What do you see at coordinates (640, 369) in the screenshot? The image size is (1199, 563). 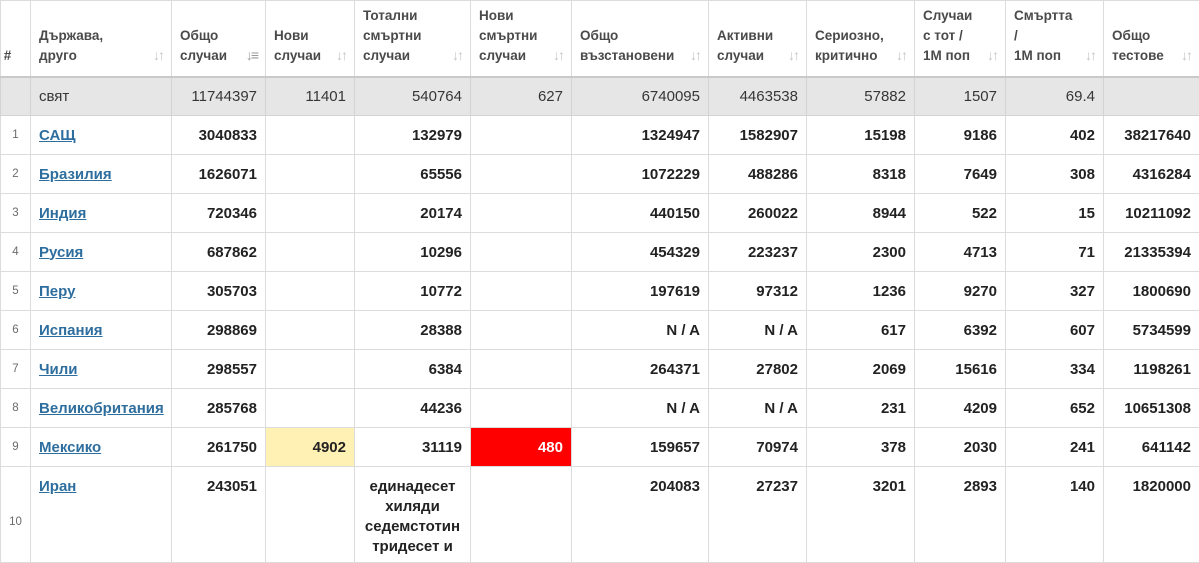 I see `total-recovered-cell: 264371` at bounding box center [640, 369].